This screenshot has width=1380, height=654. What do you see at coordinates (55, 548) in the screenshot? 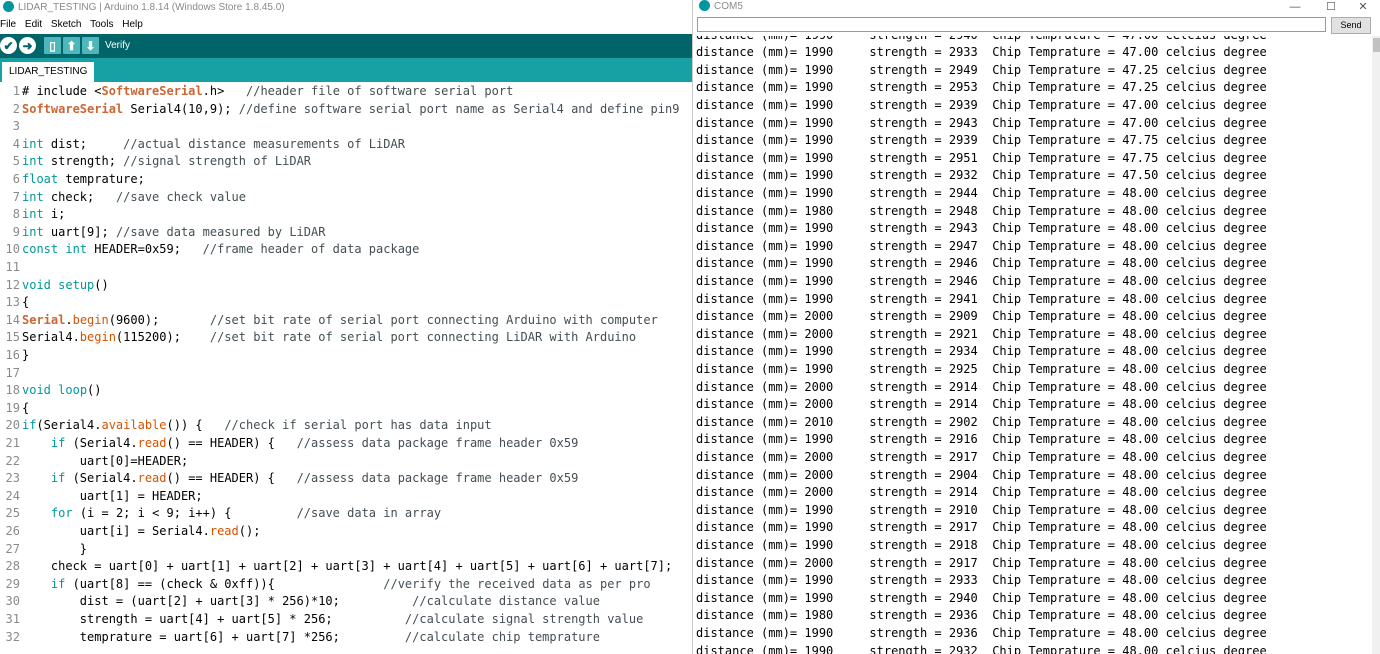
I see `code-text: }` at bounding box center [55, 548].